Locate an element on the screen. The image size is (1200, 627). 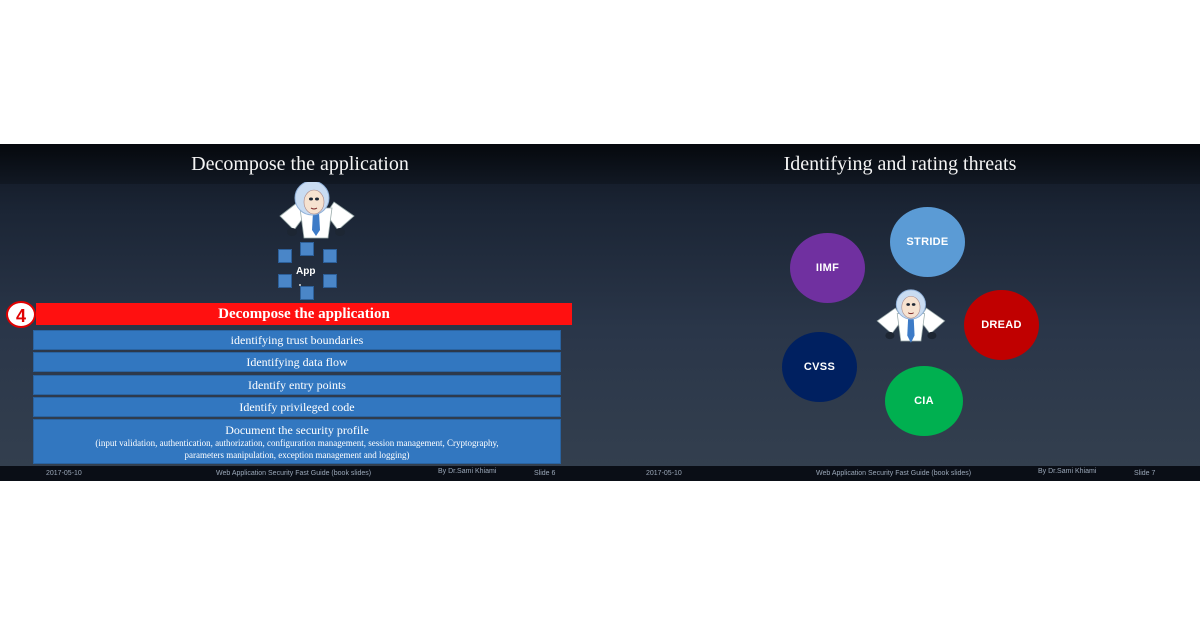
footer-slide-number: Slide 6 is located at coordinates (545, 473).